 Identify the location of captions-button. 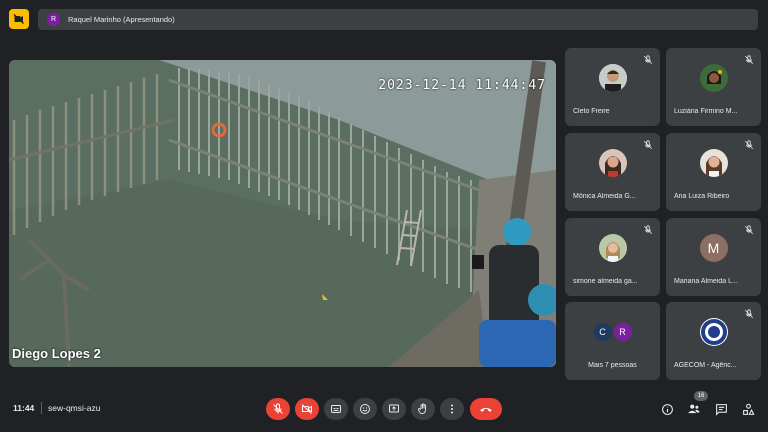
(336, 409).